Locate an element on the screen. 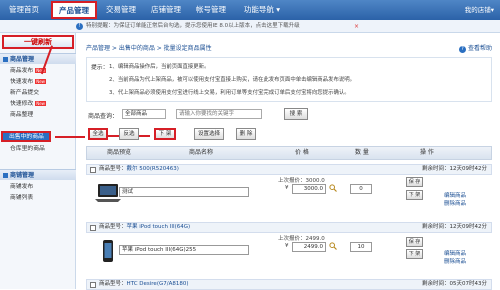 The height and width of the screenshot is (290, 500). product-model: 商品型号：戴尔 500(R520463) is located at coordinates (139, 169).